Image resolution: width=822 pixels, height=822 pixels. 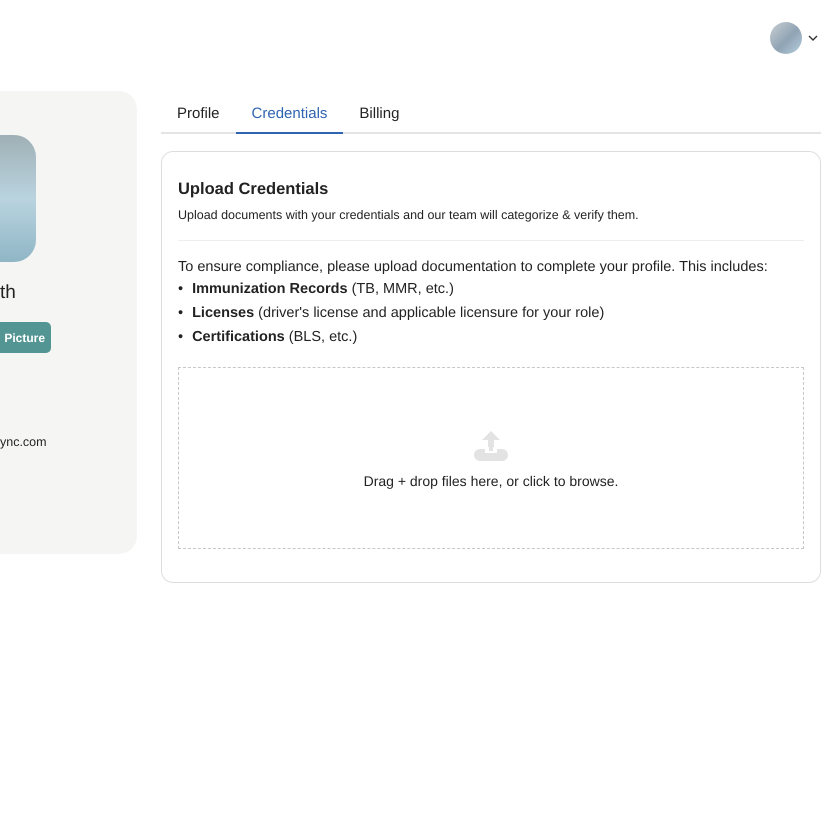 What do you see at coordinates (813, 37) in the screenshot?
I see `chevron-icon` at bounding box center [813, 37].